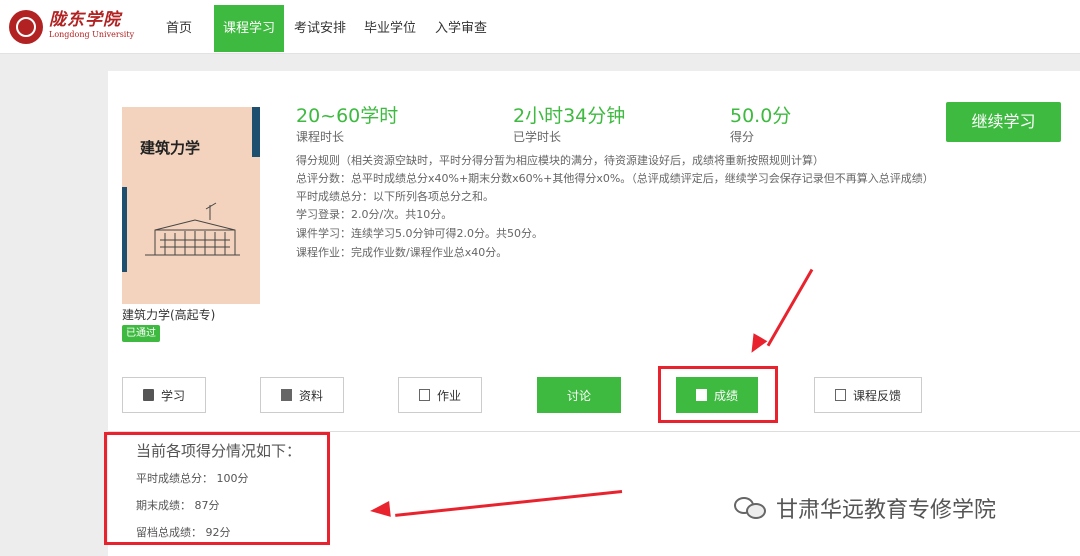 Image resolution: width=1080 pixels, height=556 pixels. Describe the element at coordinates (402, 252) in the screenshot. I see `scoring-rule-line: 课程作业：完成作业数/课程作业总x40分。` at that location.